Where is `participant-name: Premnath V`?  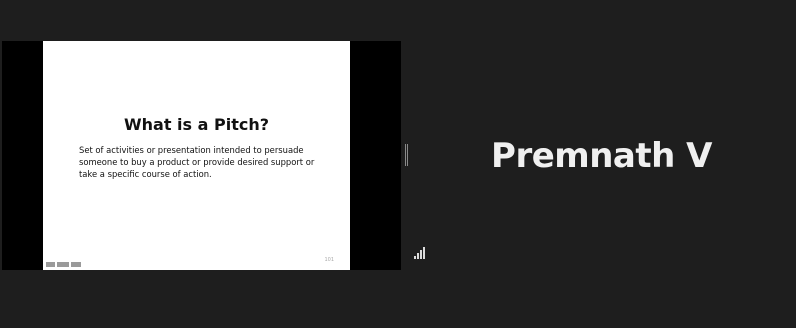
participant-name: Premnath V is located at coordinates (601, 155).